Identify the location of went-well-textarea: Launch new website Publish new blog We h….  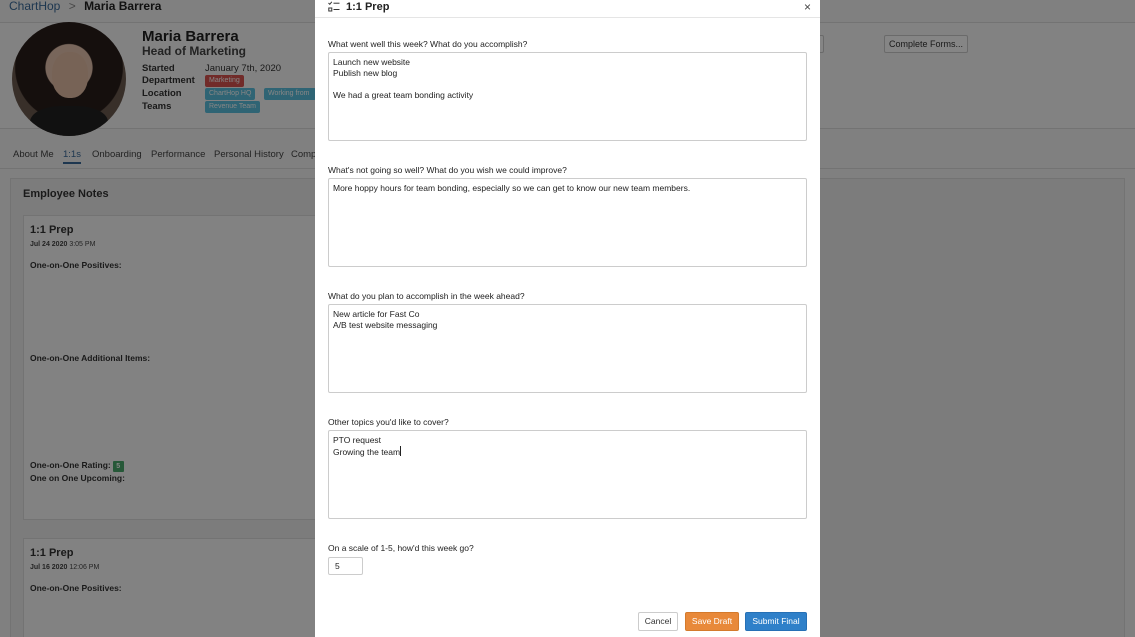
(567, 96).